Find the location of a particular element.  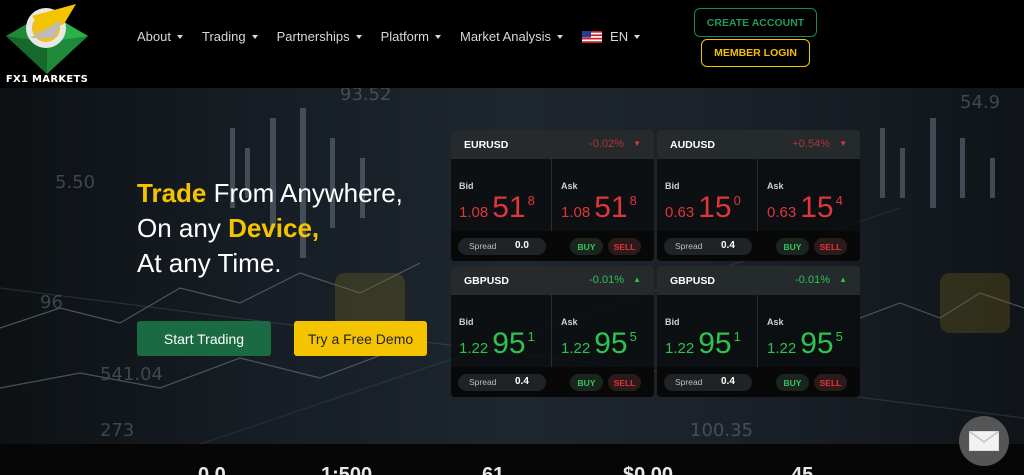

ask-panel: Ask 0.63 15 4 is located at coordinates (809, 195).